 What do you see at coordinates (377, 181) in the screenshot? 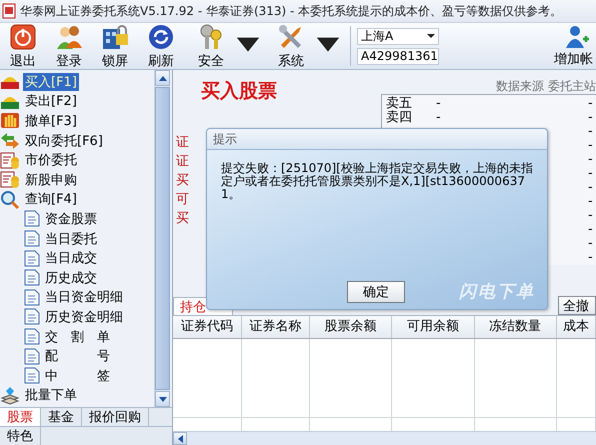
I see `error-message: 提交失败：[251070][校验上海指定交易失败，上海的未指定户或者在委托托管股票类别不是X,1][st136000006371。` at bounding box center [377, 181].